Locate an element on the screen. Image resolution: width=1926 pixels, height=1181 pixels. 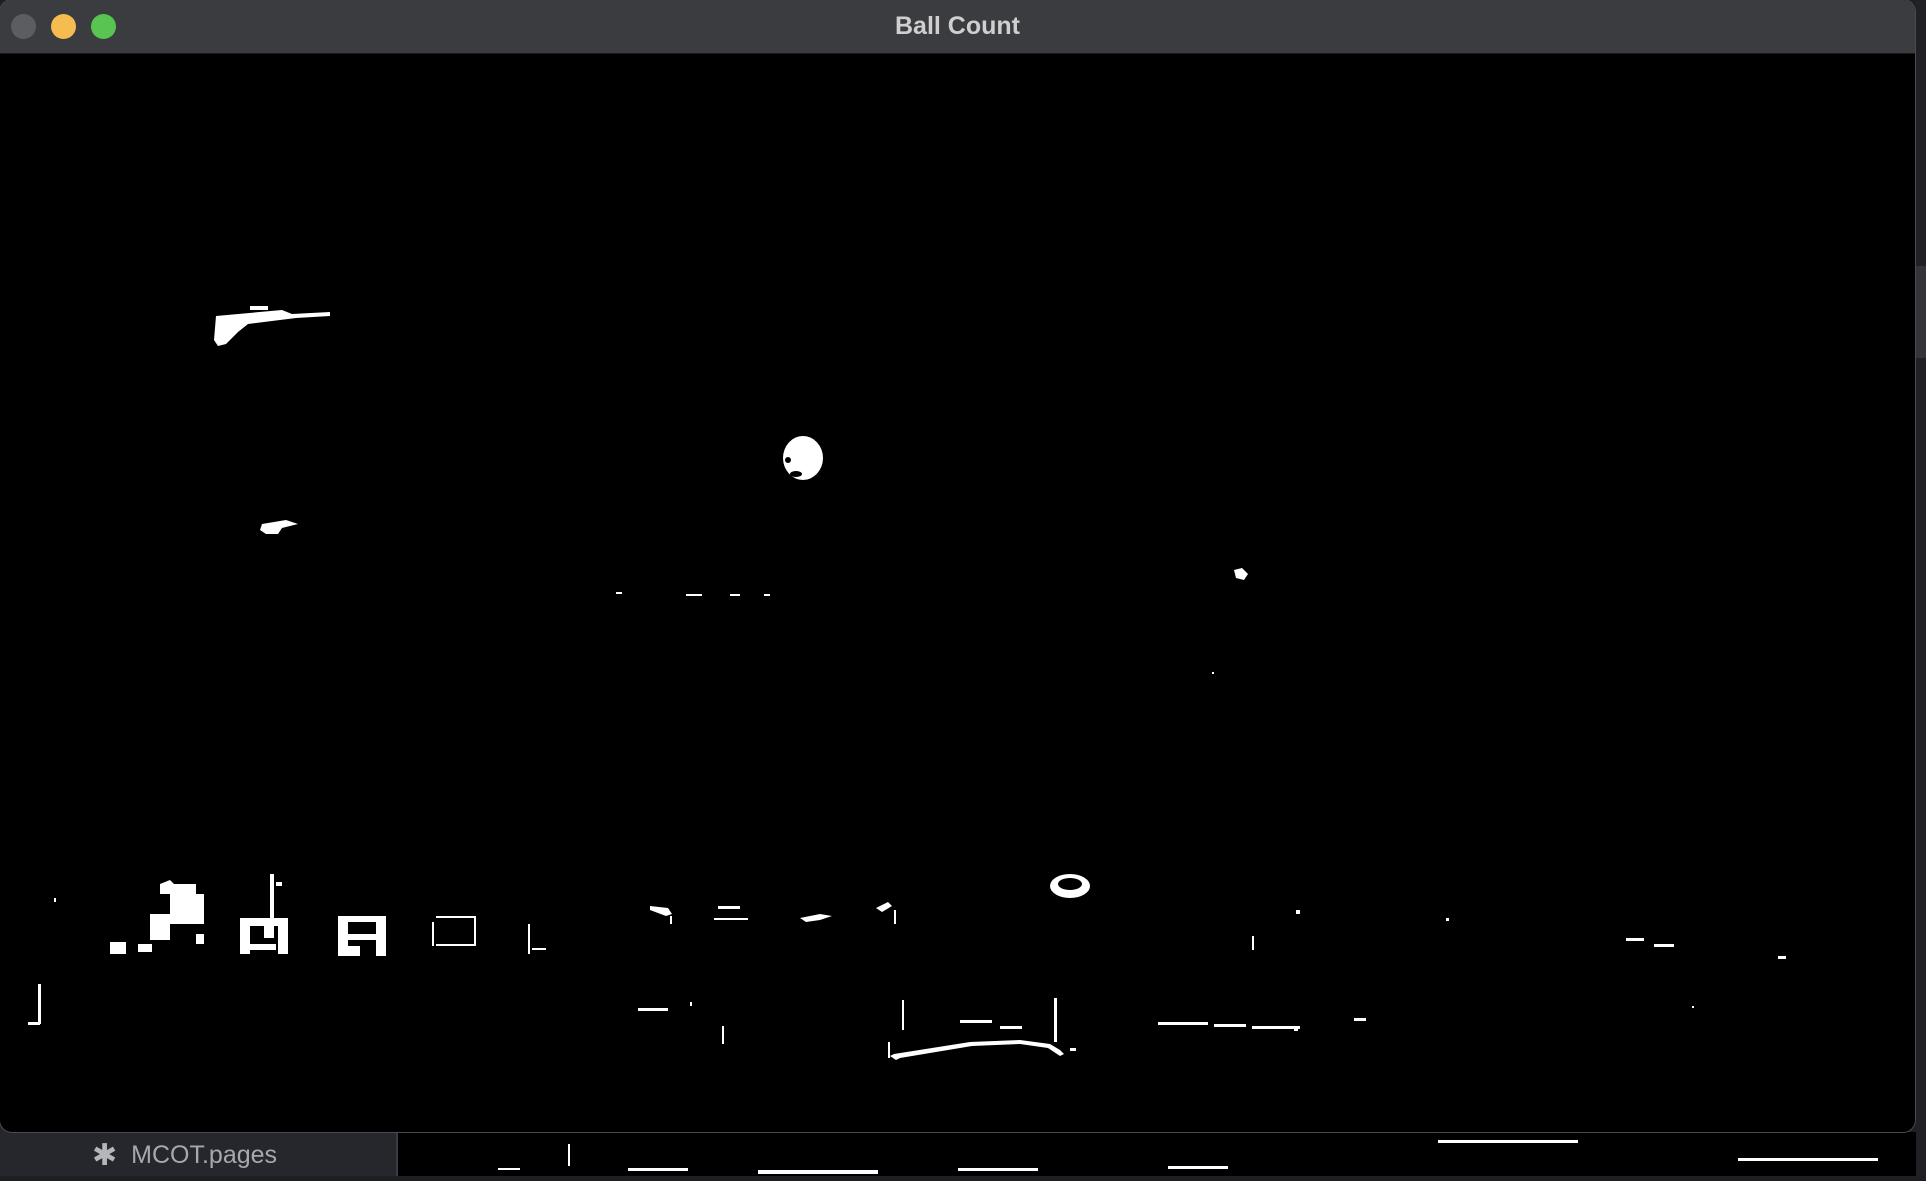
window-title: Ball Count is located at coordinates (957, 26).